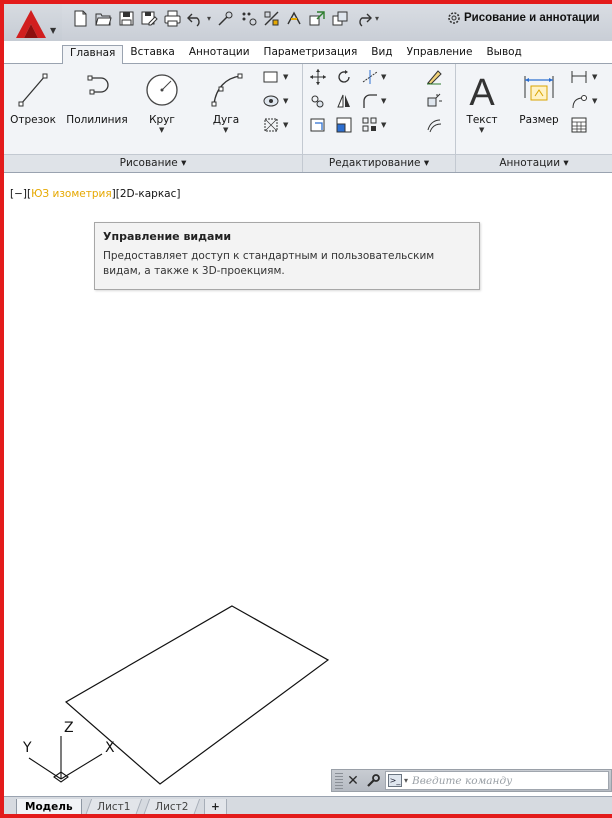  What do you see at coordinates (153, 163) in the screenshot?
I see `panel-drawing-title: Рисование ▾` at bounding box center [153, 163].